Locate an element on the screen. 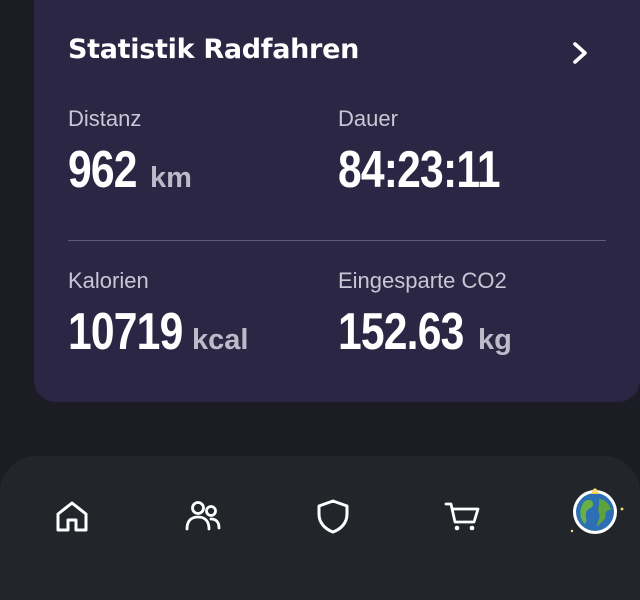 This screenshot has height=600, width=640. nav-home is located at coordinates (72, 516).